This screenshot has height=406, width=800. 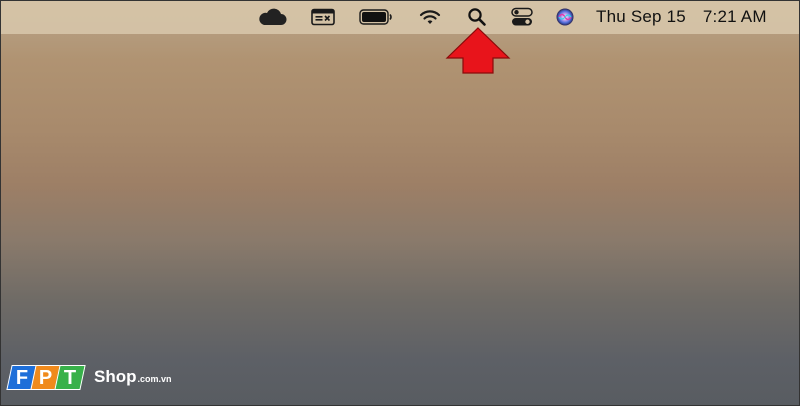 I want to click on annotation-arrow, so click(x=478, y=50).